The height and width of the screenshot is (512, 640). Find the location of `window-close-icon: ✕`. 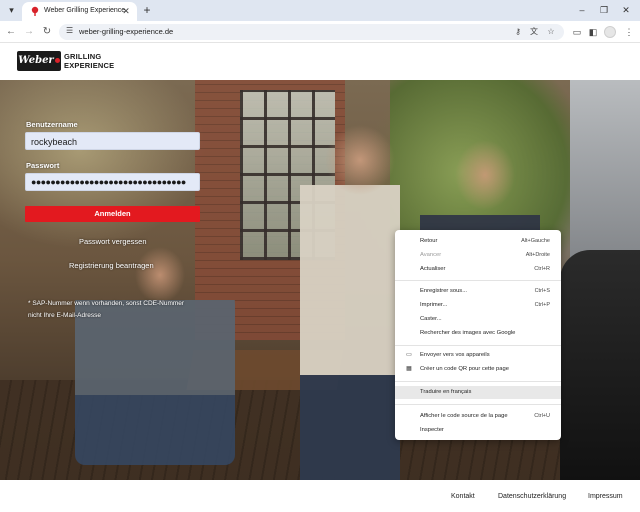

window-close-icon: ✕ is located at coordinates (626, 10).